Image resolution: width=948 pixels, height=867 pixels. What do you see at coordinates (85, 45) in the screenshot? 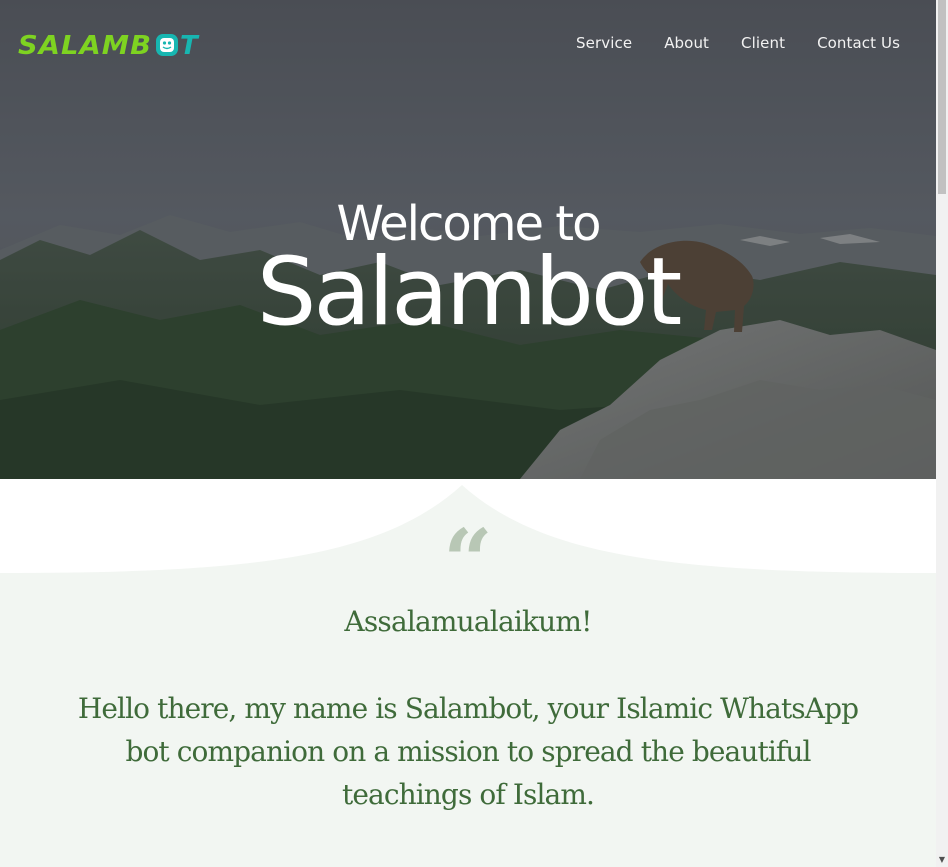
I see `svg-text: SALAMB` at bounding box center [85, 45].